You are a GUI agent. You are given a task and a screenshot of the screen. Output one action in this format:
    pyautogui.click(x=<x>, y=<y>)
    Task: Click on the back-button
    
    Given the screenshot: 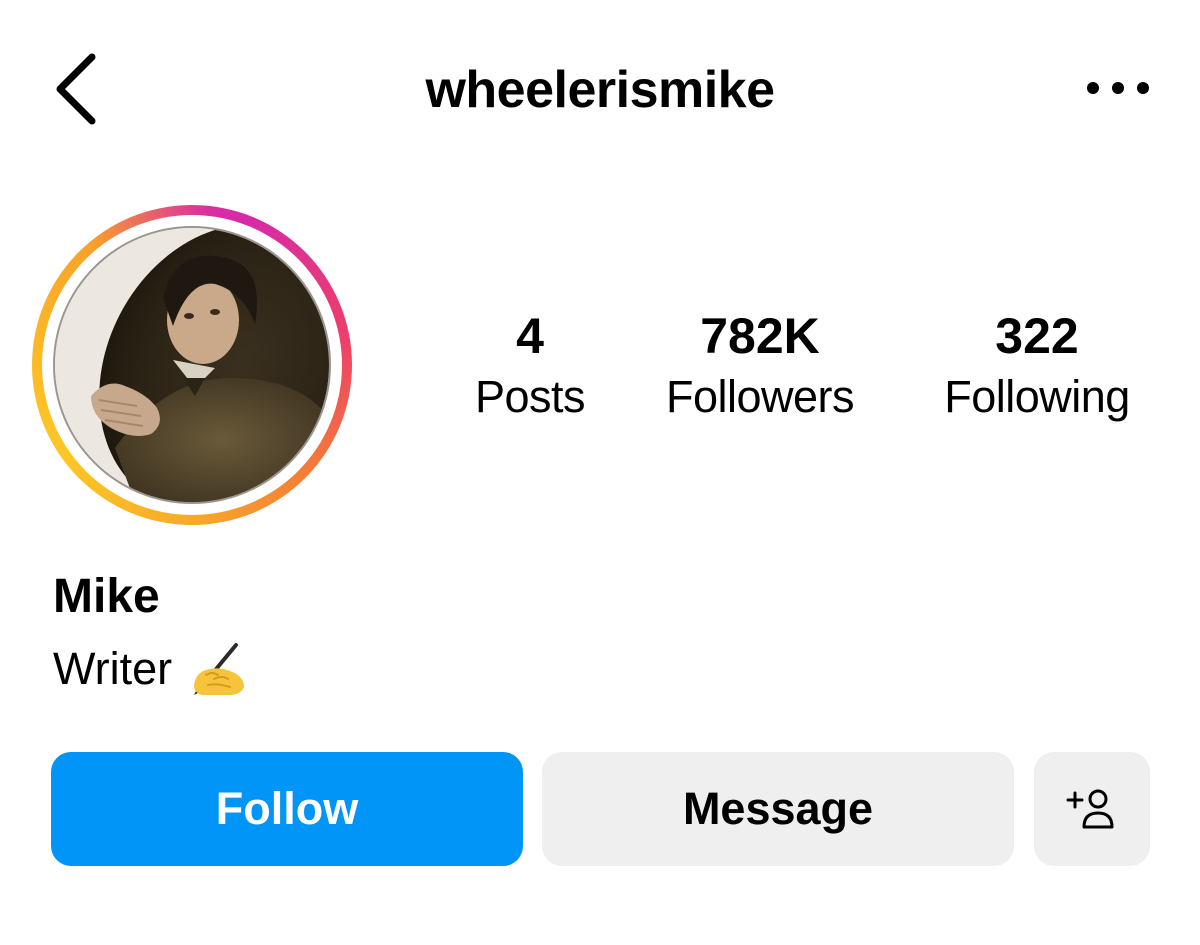 What is the action you would take?
    pyautogui.click(x=75, y=89)
    